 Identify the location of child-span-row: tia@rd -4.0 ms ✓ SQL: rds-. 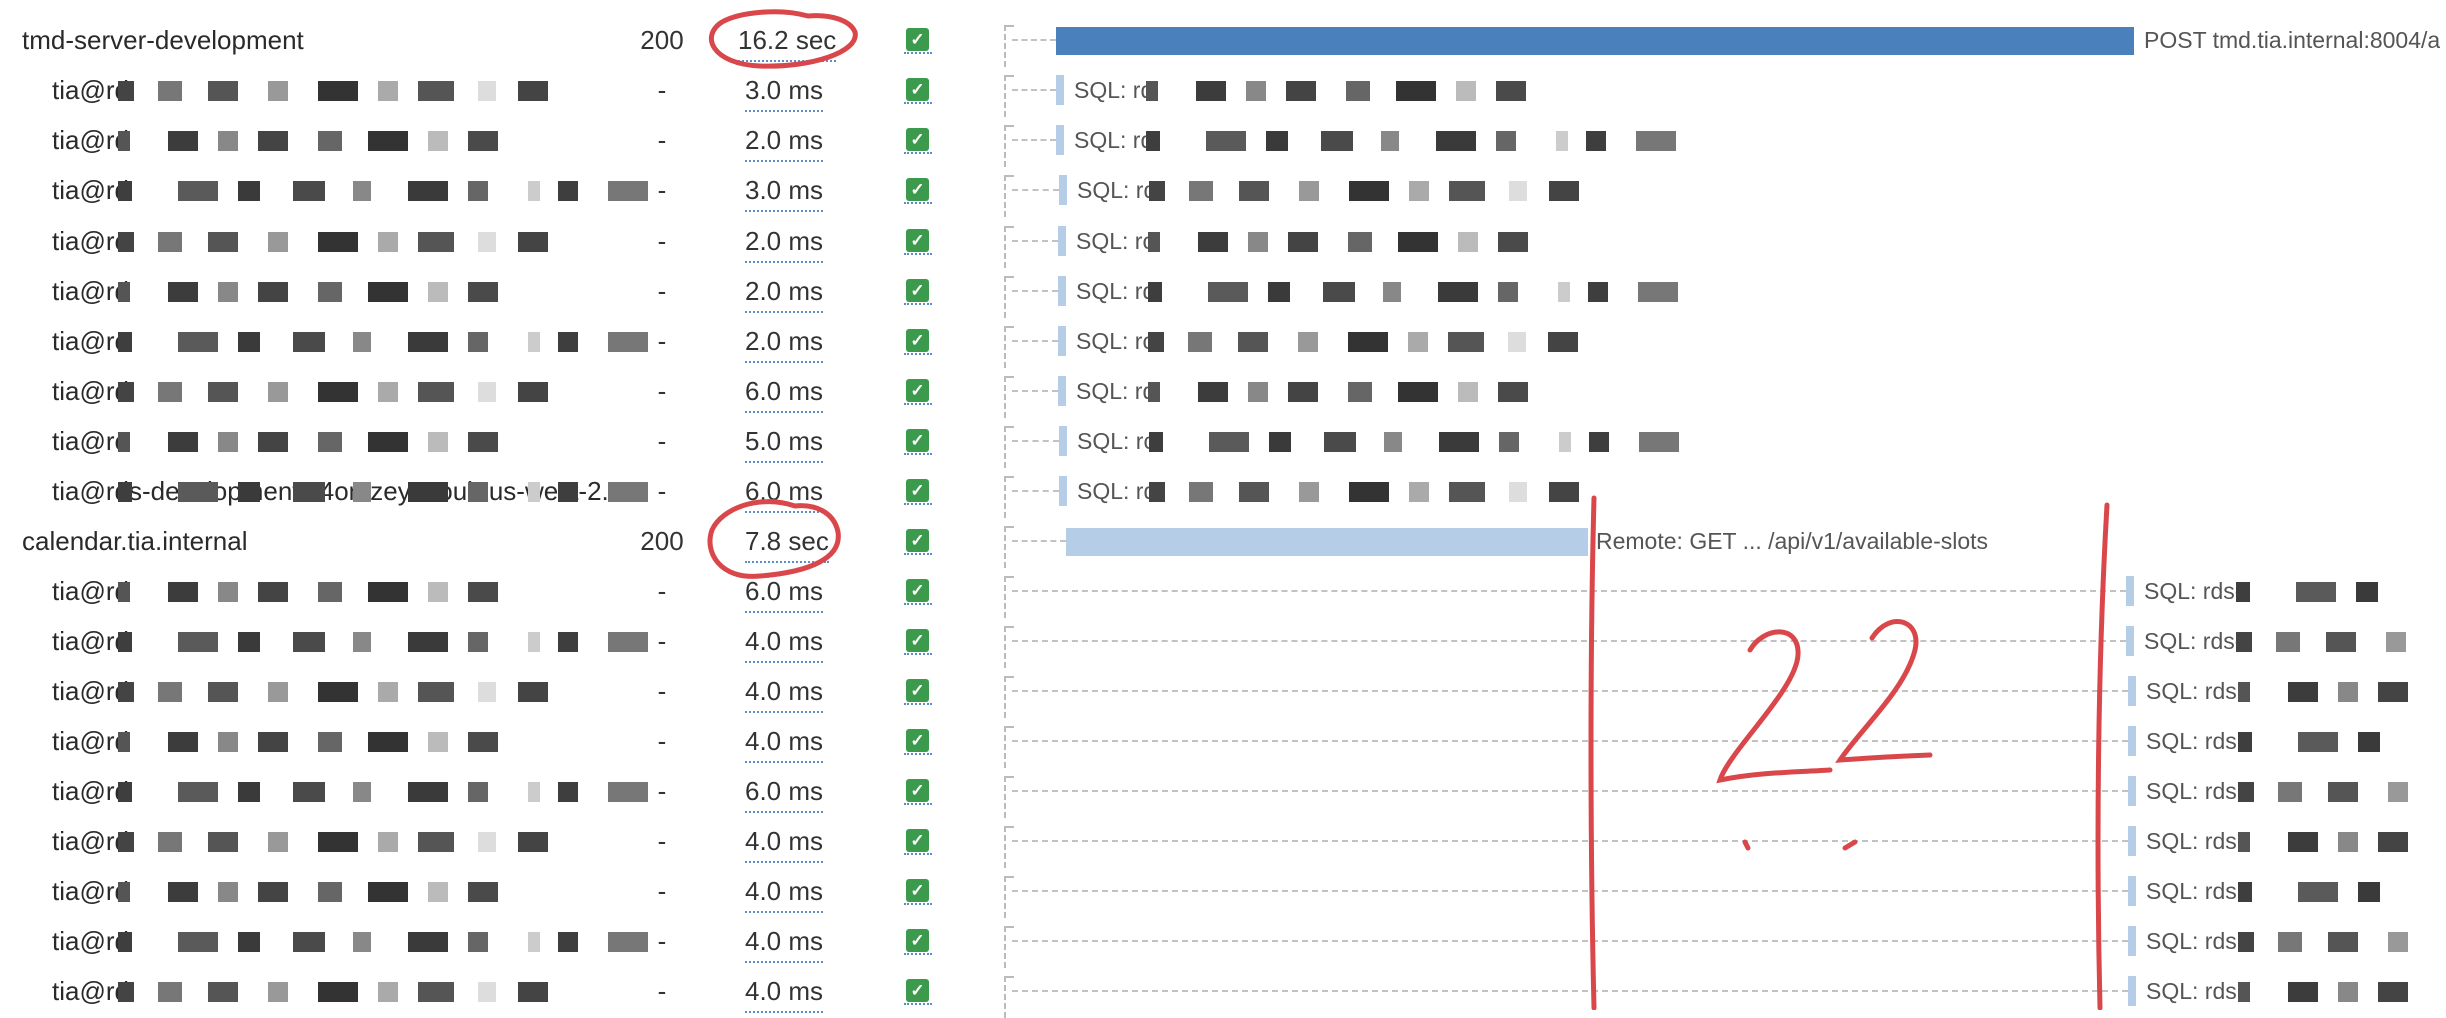
(1223, 642).